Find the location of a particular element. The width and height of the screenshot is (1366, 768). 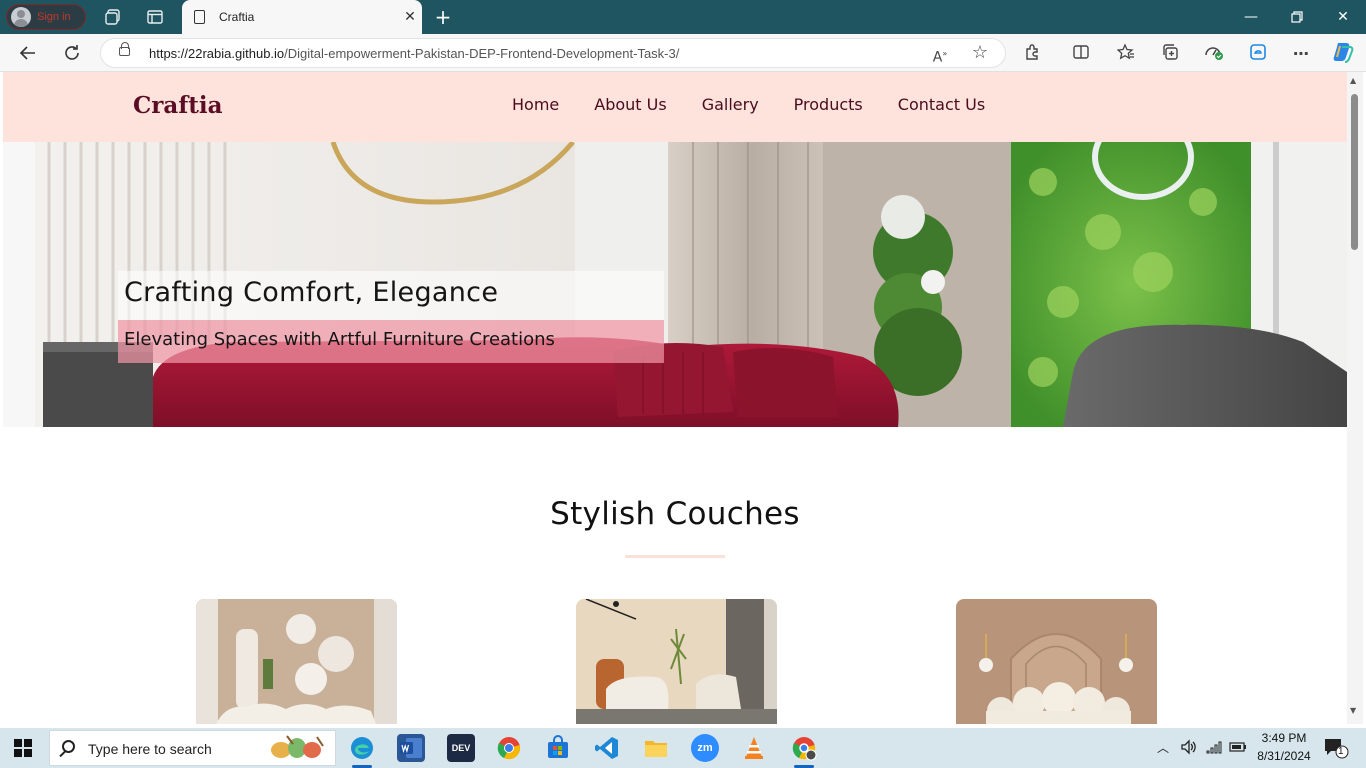

volume-icon is located at coordinates (1189, 749).